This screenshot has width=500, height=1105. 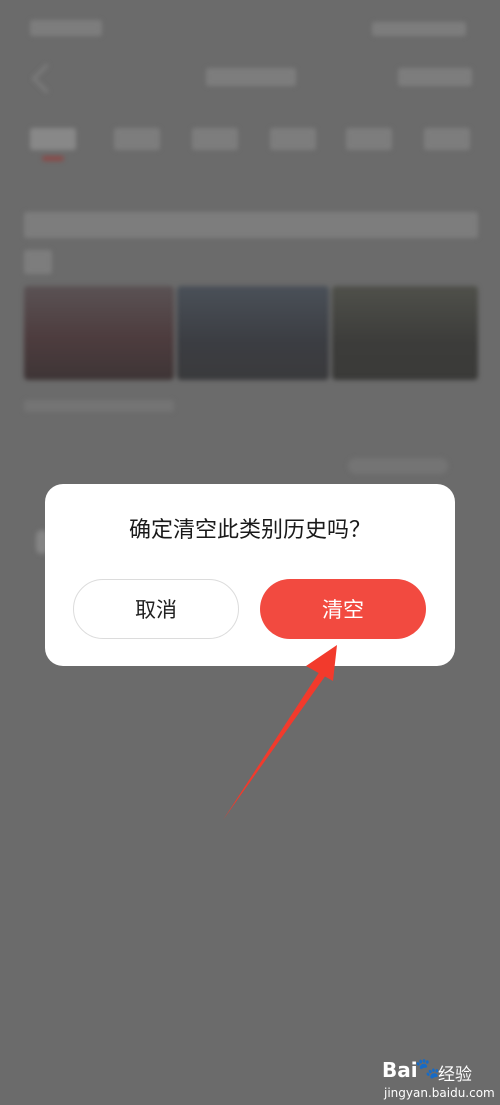 What do you see at coordinates (53, 158) in the screenshot?
I see `tab-underline` at bounding box center [53, 158].